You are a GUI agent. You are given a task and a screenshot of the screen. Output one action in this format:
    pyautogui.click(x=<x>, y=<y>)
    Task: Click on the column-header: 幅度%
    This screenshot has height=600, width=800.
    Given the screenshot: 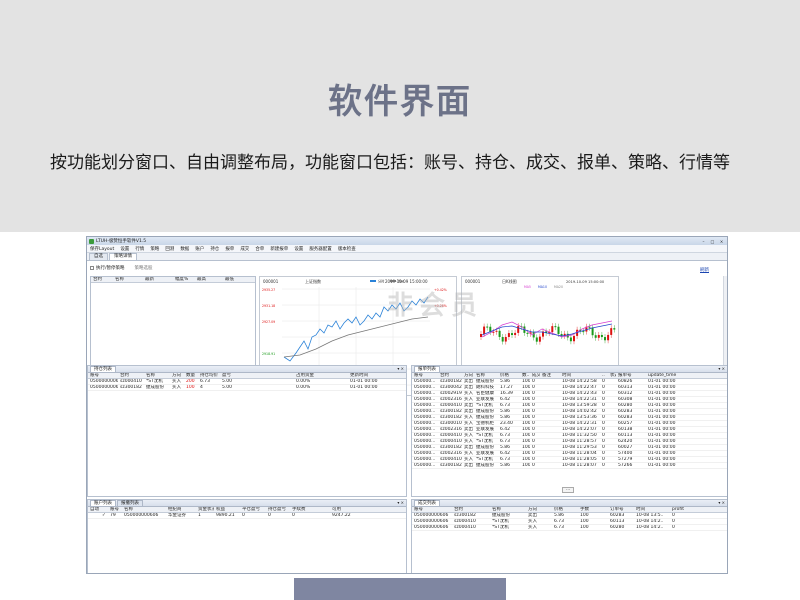 What is the action you would take?
    pyautogui.click(x=184, y=279)
    